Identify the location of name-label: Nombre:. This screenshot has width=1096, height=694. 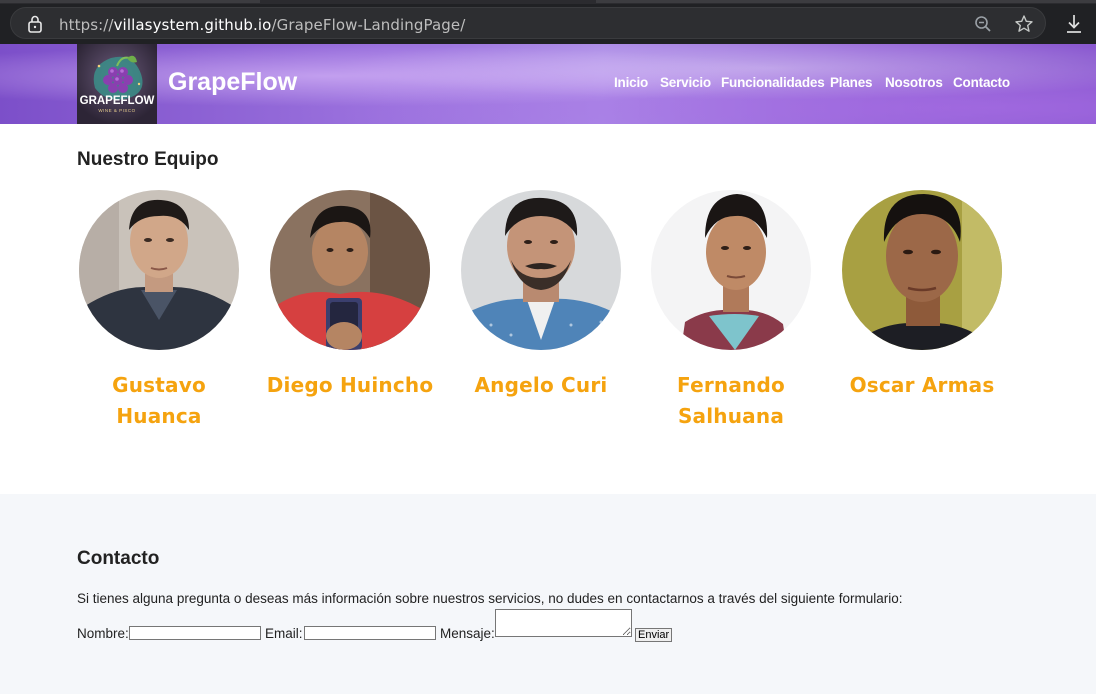
(103, 633).